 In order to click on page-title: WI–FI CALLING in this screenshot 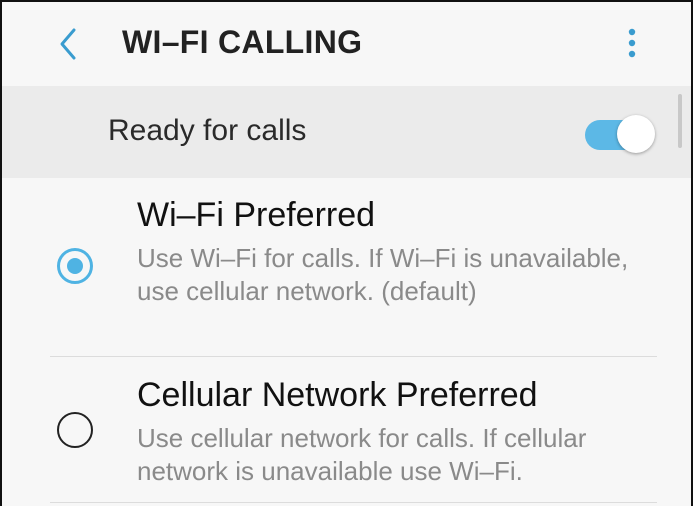, I will do `click(242, 42)`.